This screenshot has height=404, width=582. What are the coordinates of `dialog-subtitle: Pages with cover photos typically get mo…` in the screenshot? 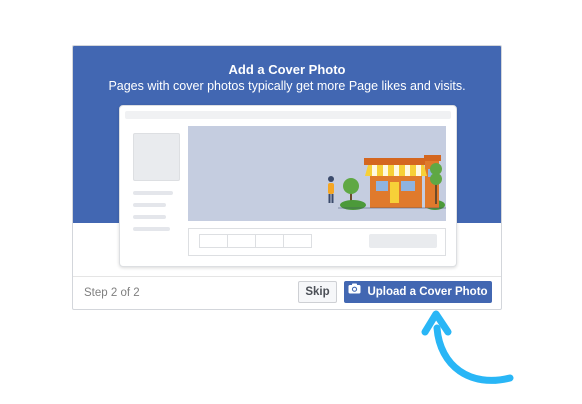 It's located at (287, 86).